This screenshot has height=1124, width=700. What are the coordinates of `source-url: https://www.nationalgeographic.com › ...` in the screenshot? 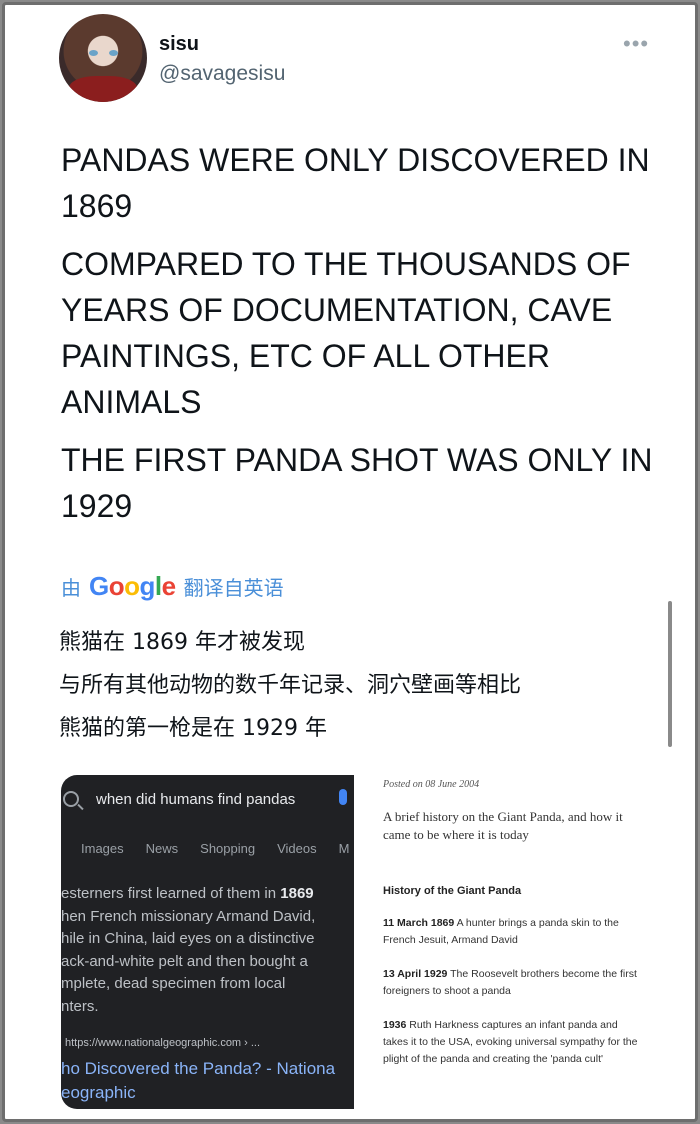 It's located at (163, 1043).